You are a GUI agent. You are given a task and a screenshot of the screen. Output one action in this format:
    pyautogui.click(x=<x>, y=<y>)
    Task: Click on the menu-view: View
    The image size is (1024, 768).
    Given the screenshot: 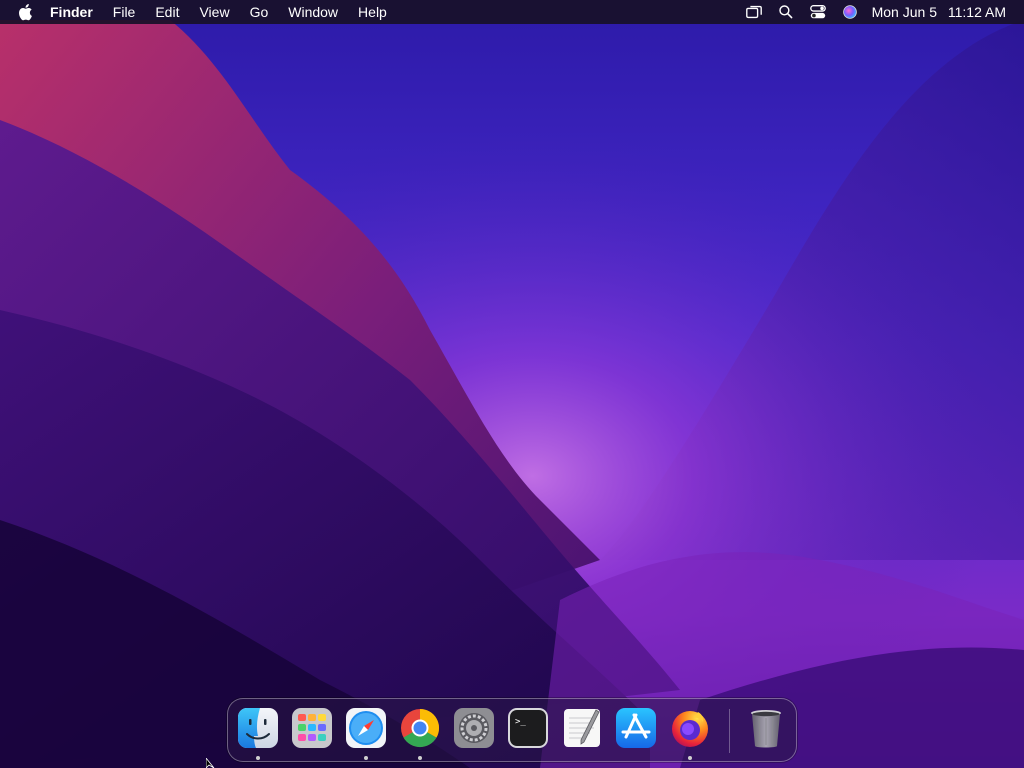 What is the action you would take?
    pyautogui.click(x=214, y=12)
    